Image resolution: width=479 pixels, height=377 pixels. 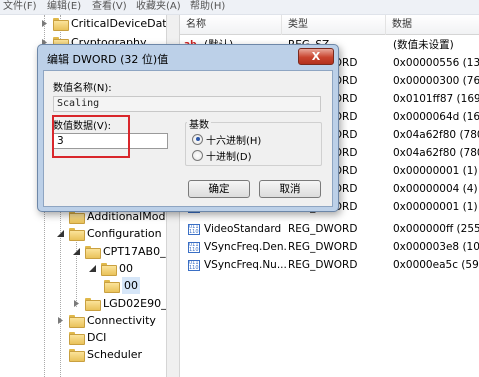 I want to click on tree-item-label: Scheduler, so click(x=115, y=354).